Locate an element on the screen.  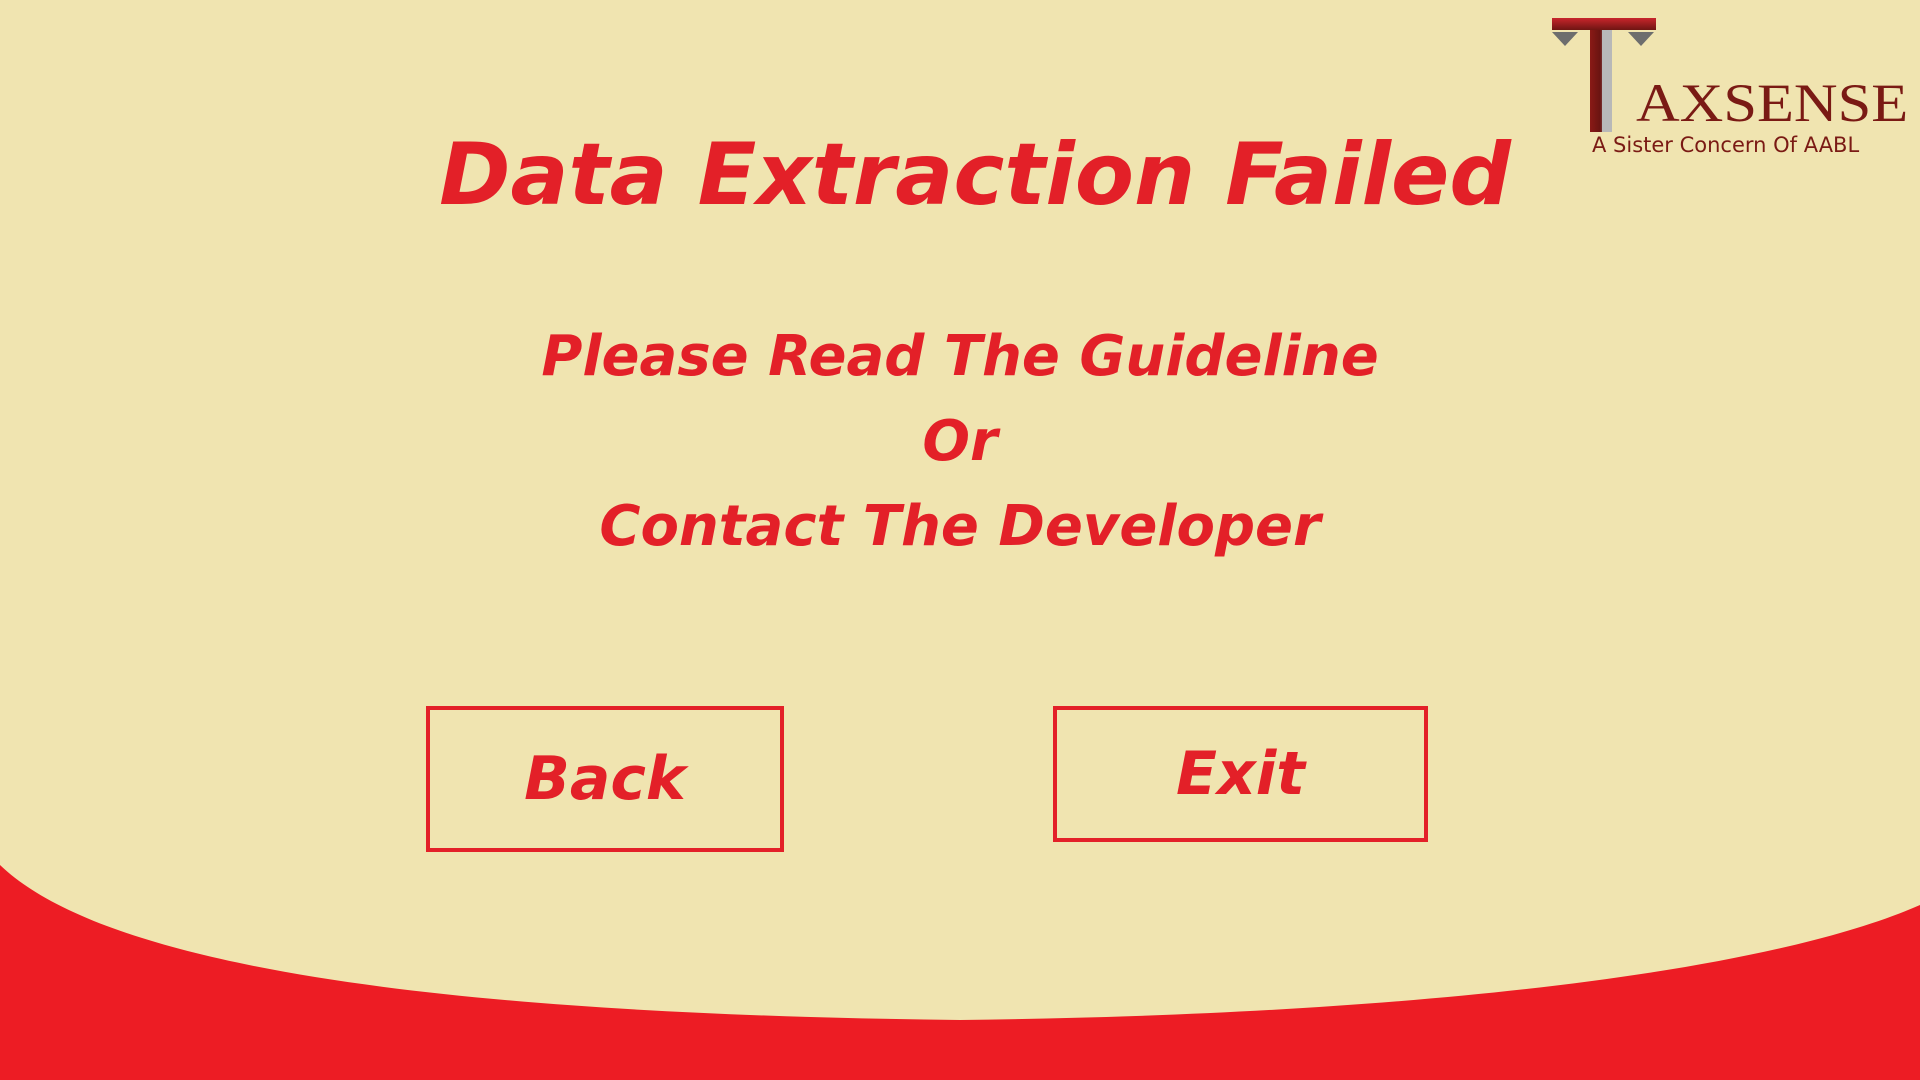
exit-button: Exit is located at coordinates (1240, 774).